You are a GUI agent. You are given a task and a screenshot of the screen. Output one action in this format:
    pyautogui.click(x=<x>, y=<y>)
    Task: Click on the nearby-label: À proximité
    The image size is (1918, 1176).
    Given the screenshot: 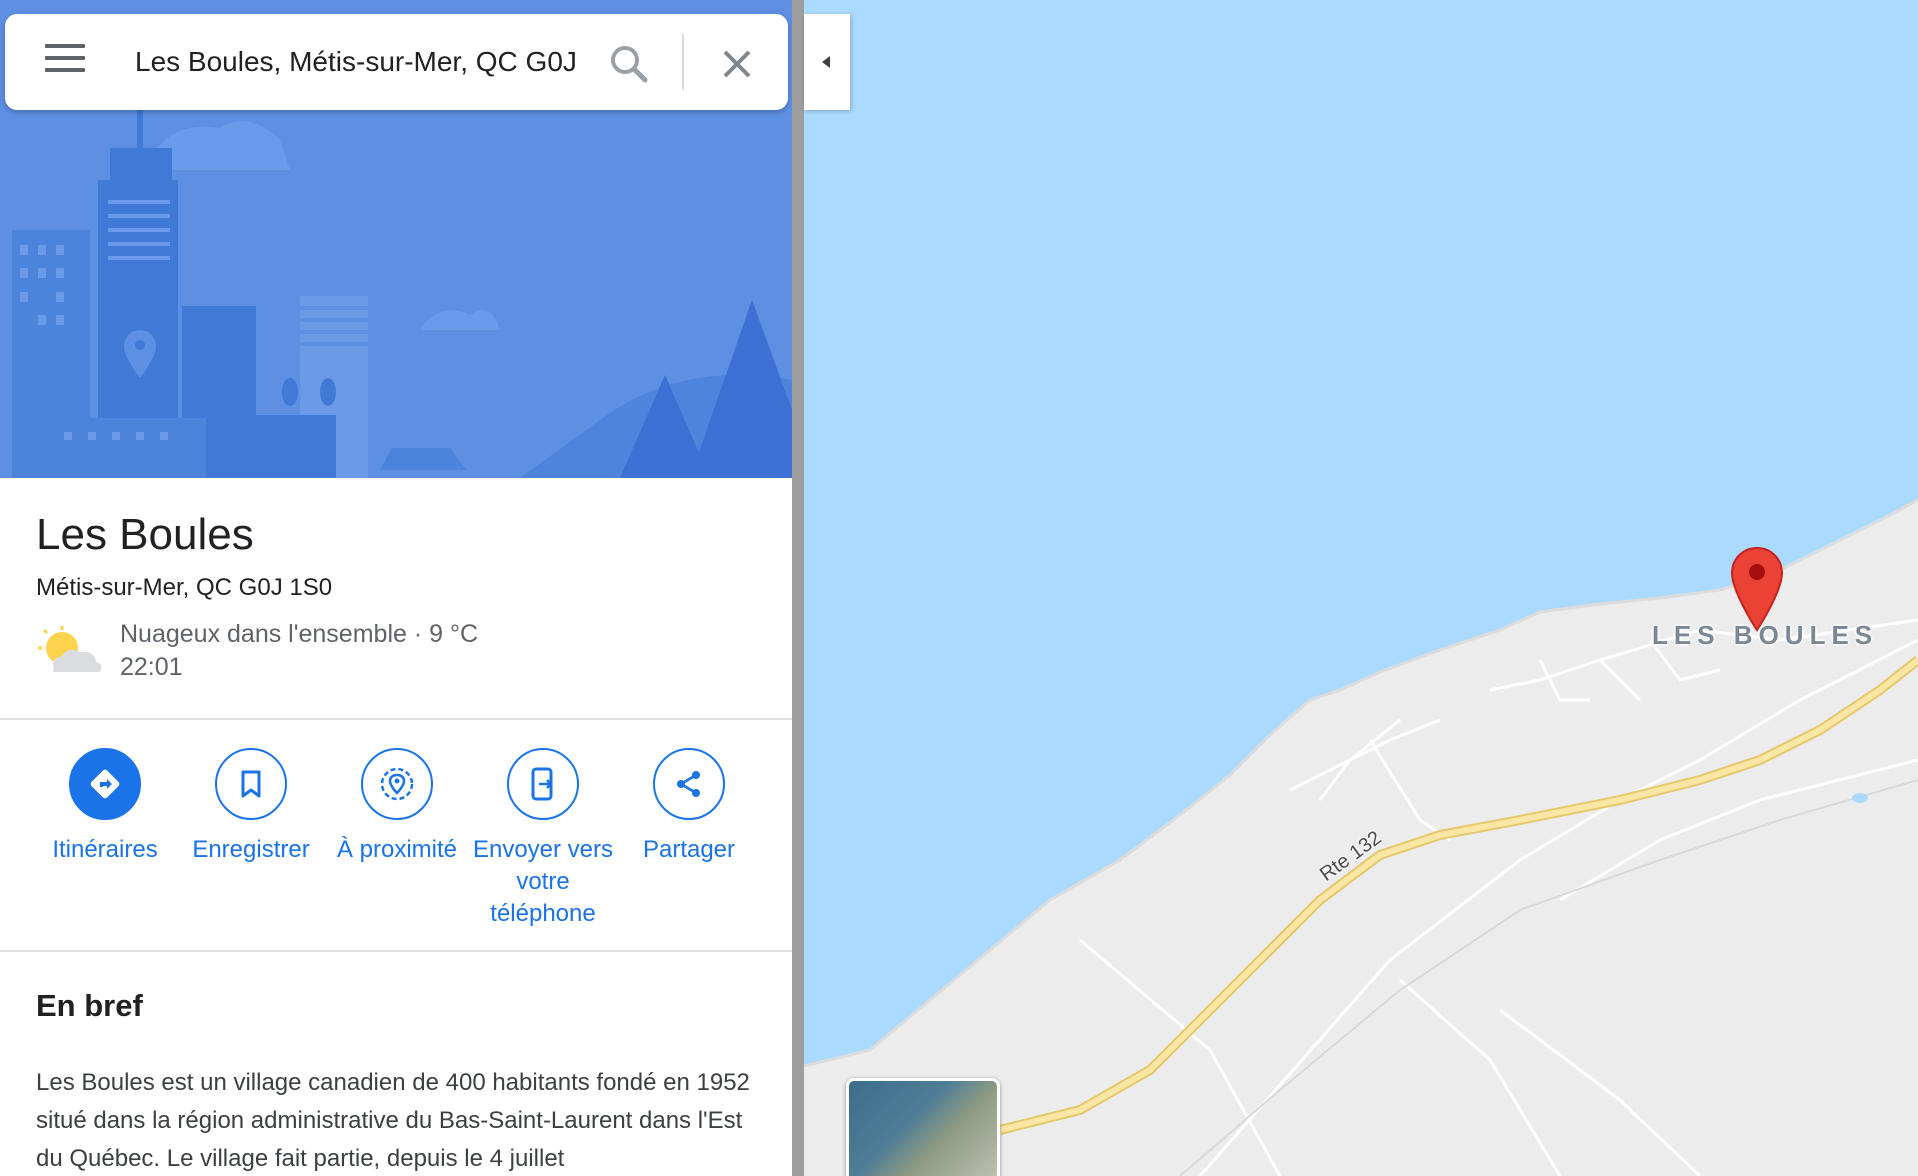 What is the action you would take?
    pyautogui.click(x=397, y=849)
    